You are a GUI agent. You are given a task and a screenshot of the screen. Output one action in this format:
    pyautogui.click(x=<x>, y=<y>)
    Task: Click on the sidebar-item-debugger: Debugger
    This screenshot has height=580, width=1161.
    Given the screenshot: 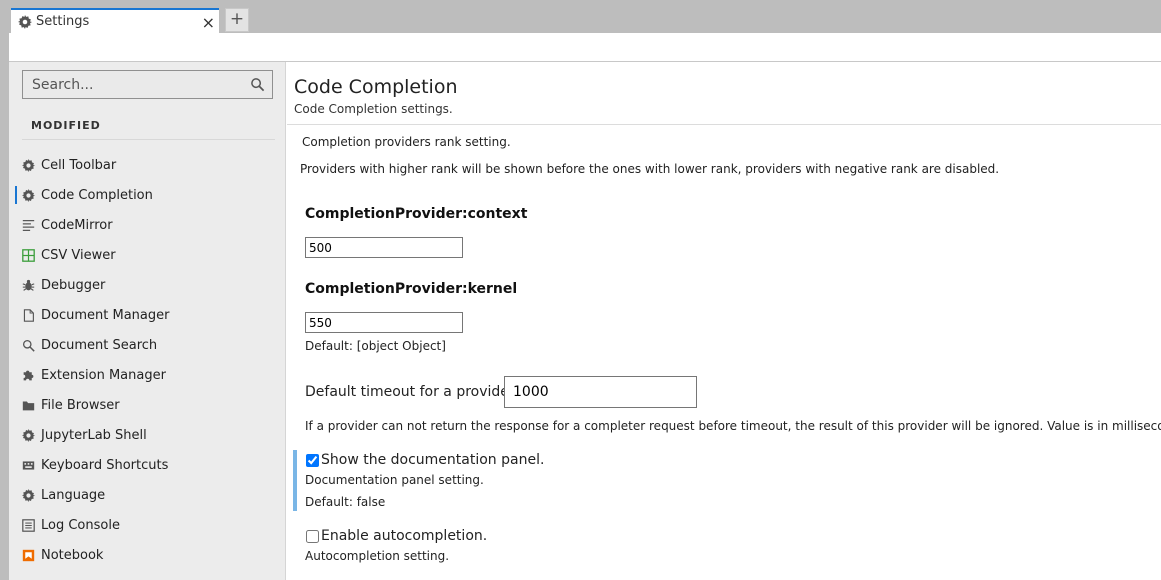 What is the action you would take?
    pyautogui.click(x=147, y=285)
    